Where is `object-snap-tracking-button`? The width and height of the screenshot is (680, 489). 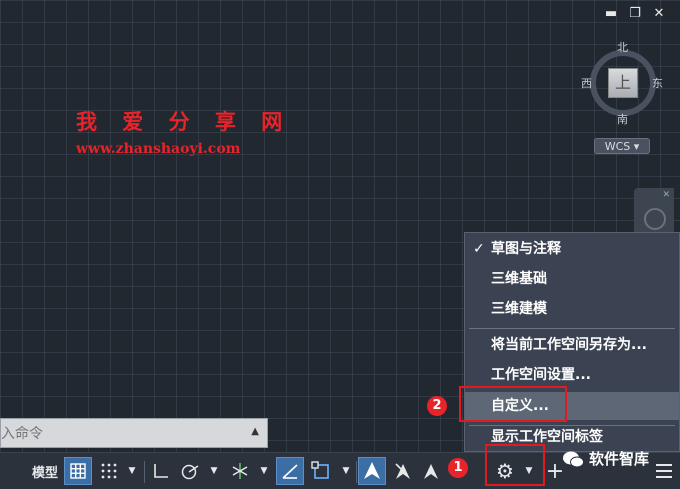 object-snap-tracking-button is located at coordinates (290, 471).